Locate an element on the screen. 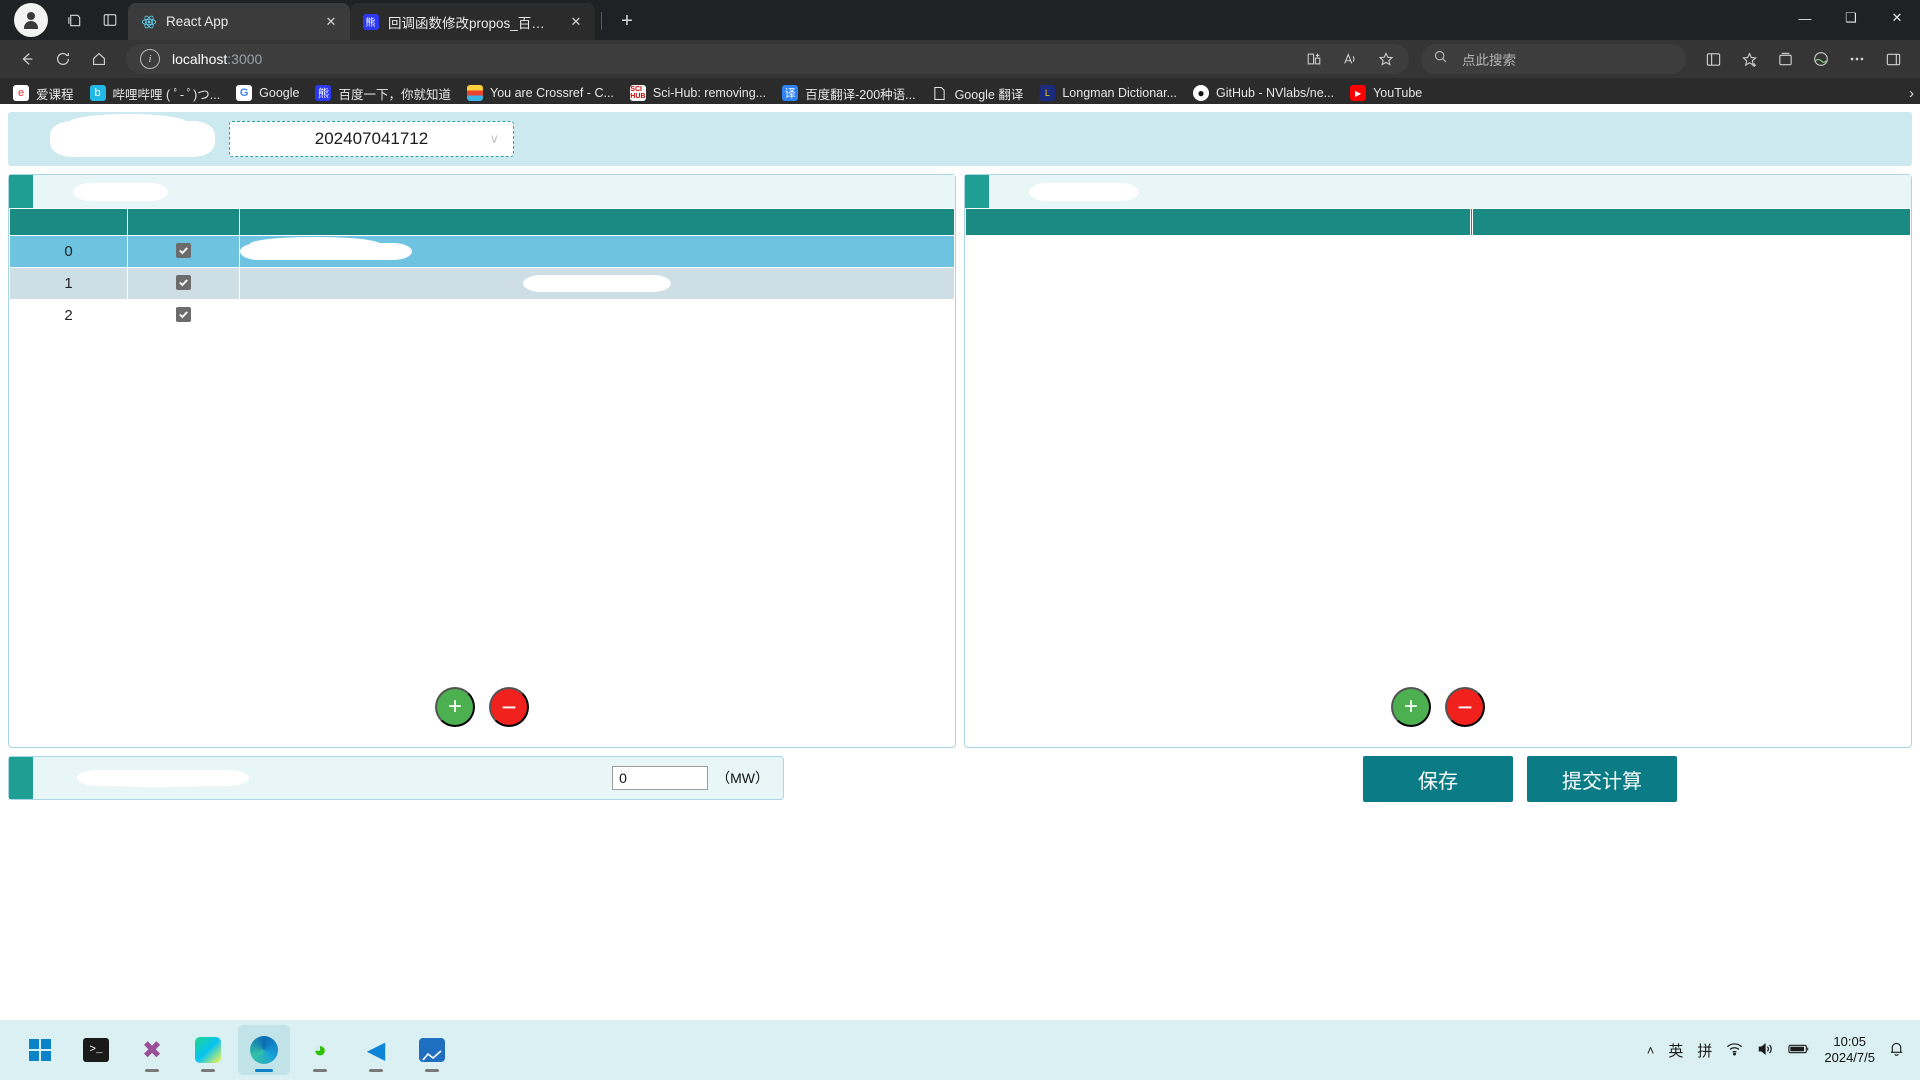  start-button is located at coordinates (40, 1050).